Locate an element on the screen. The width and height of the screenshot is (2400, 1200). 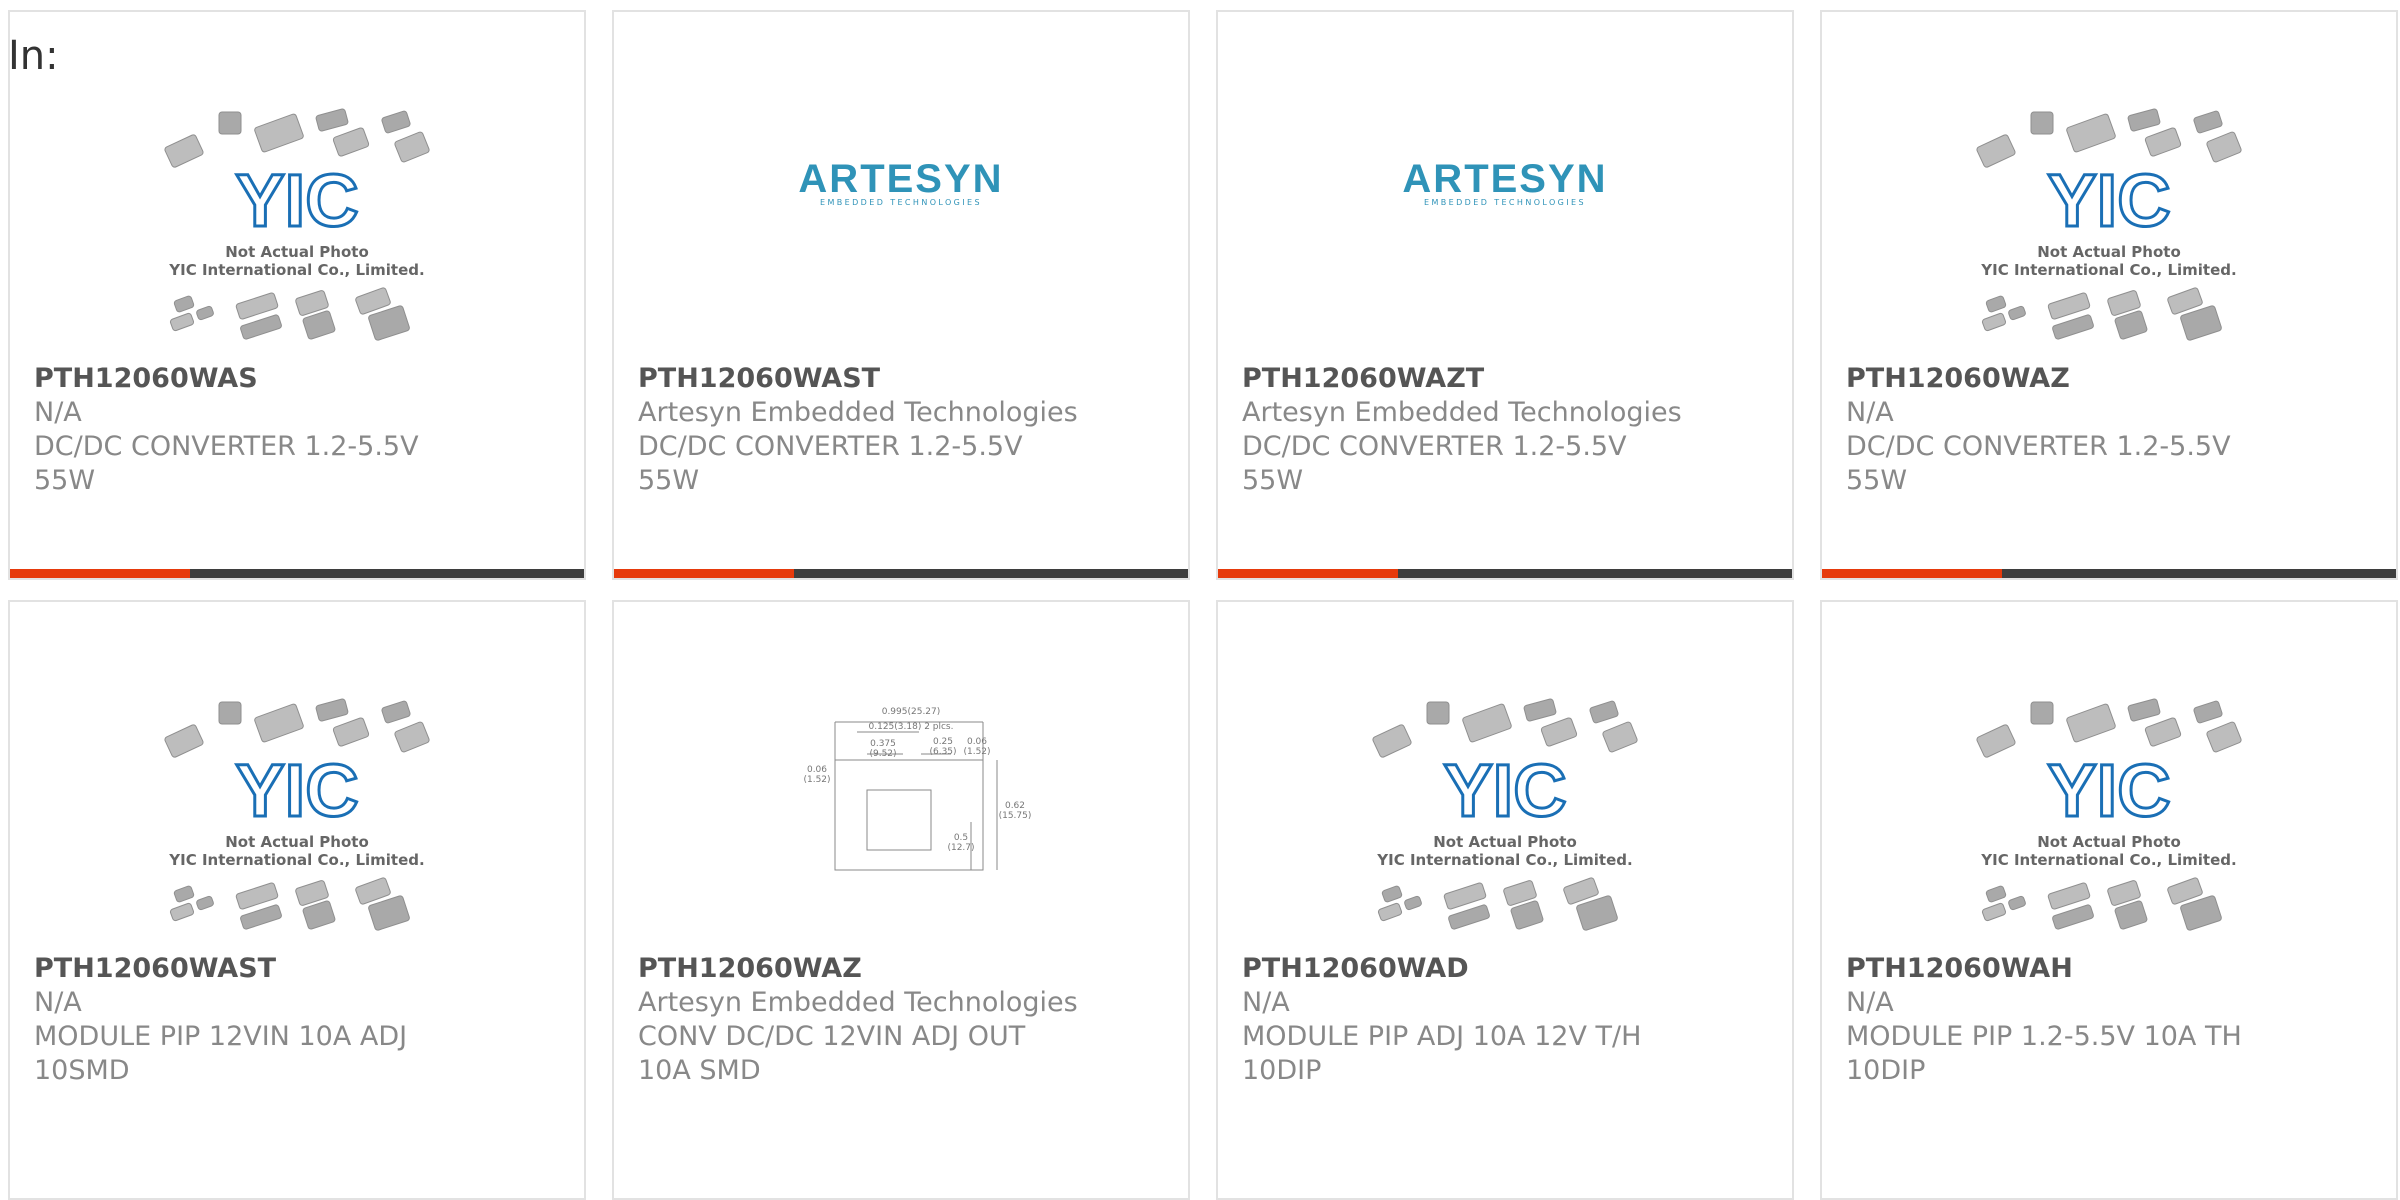
part-number-link: PTH12060WAD is located at coordinates (1507, 969).